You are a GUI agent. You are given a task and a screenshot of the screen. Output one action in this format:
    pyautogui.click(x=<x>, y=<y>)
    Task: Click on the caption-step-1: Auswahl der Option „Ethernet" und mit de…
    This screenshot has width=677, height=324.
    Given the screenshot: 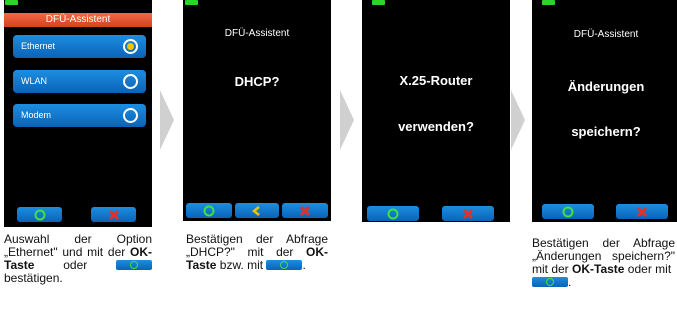 What is the action you would take?
    pyautogui.click(x=78, y=258)
    